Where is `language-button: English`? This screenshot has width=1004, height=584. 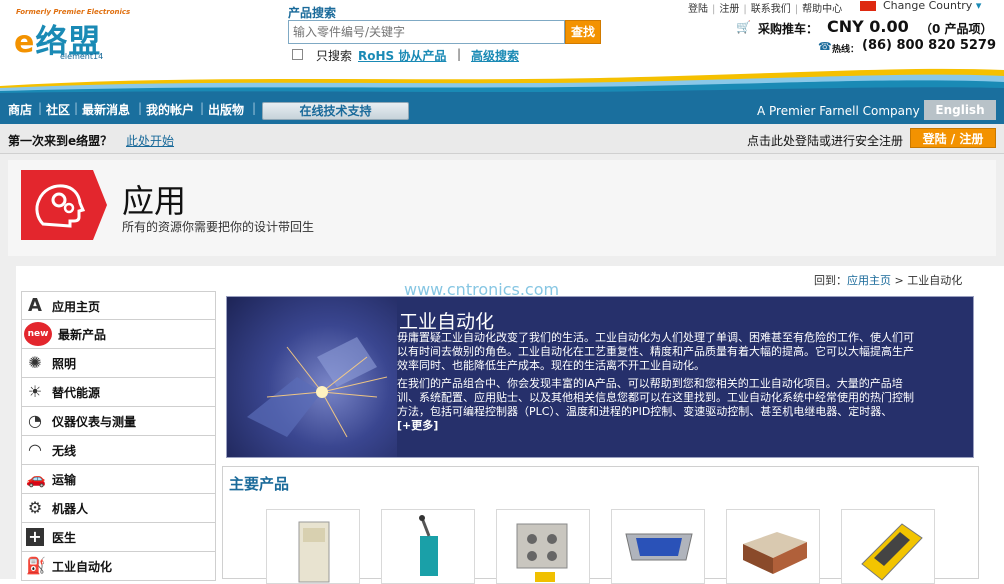
language-button: English is located at coordinates (960, 110).